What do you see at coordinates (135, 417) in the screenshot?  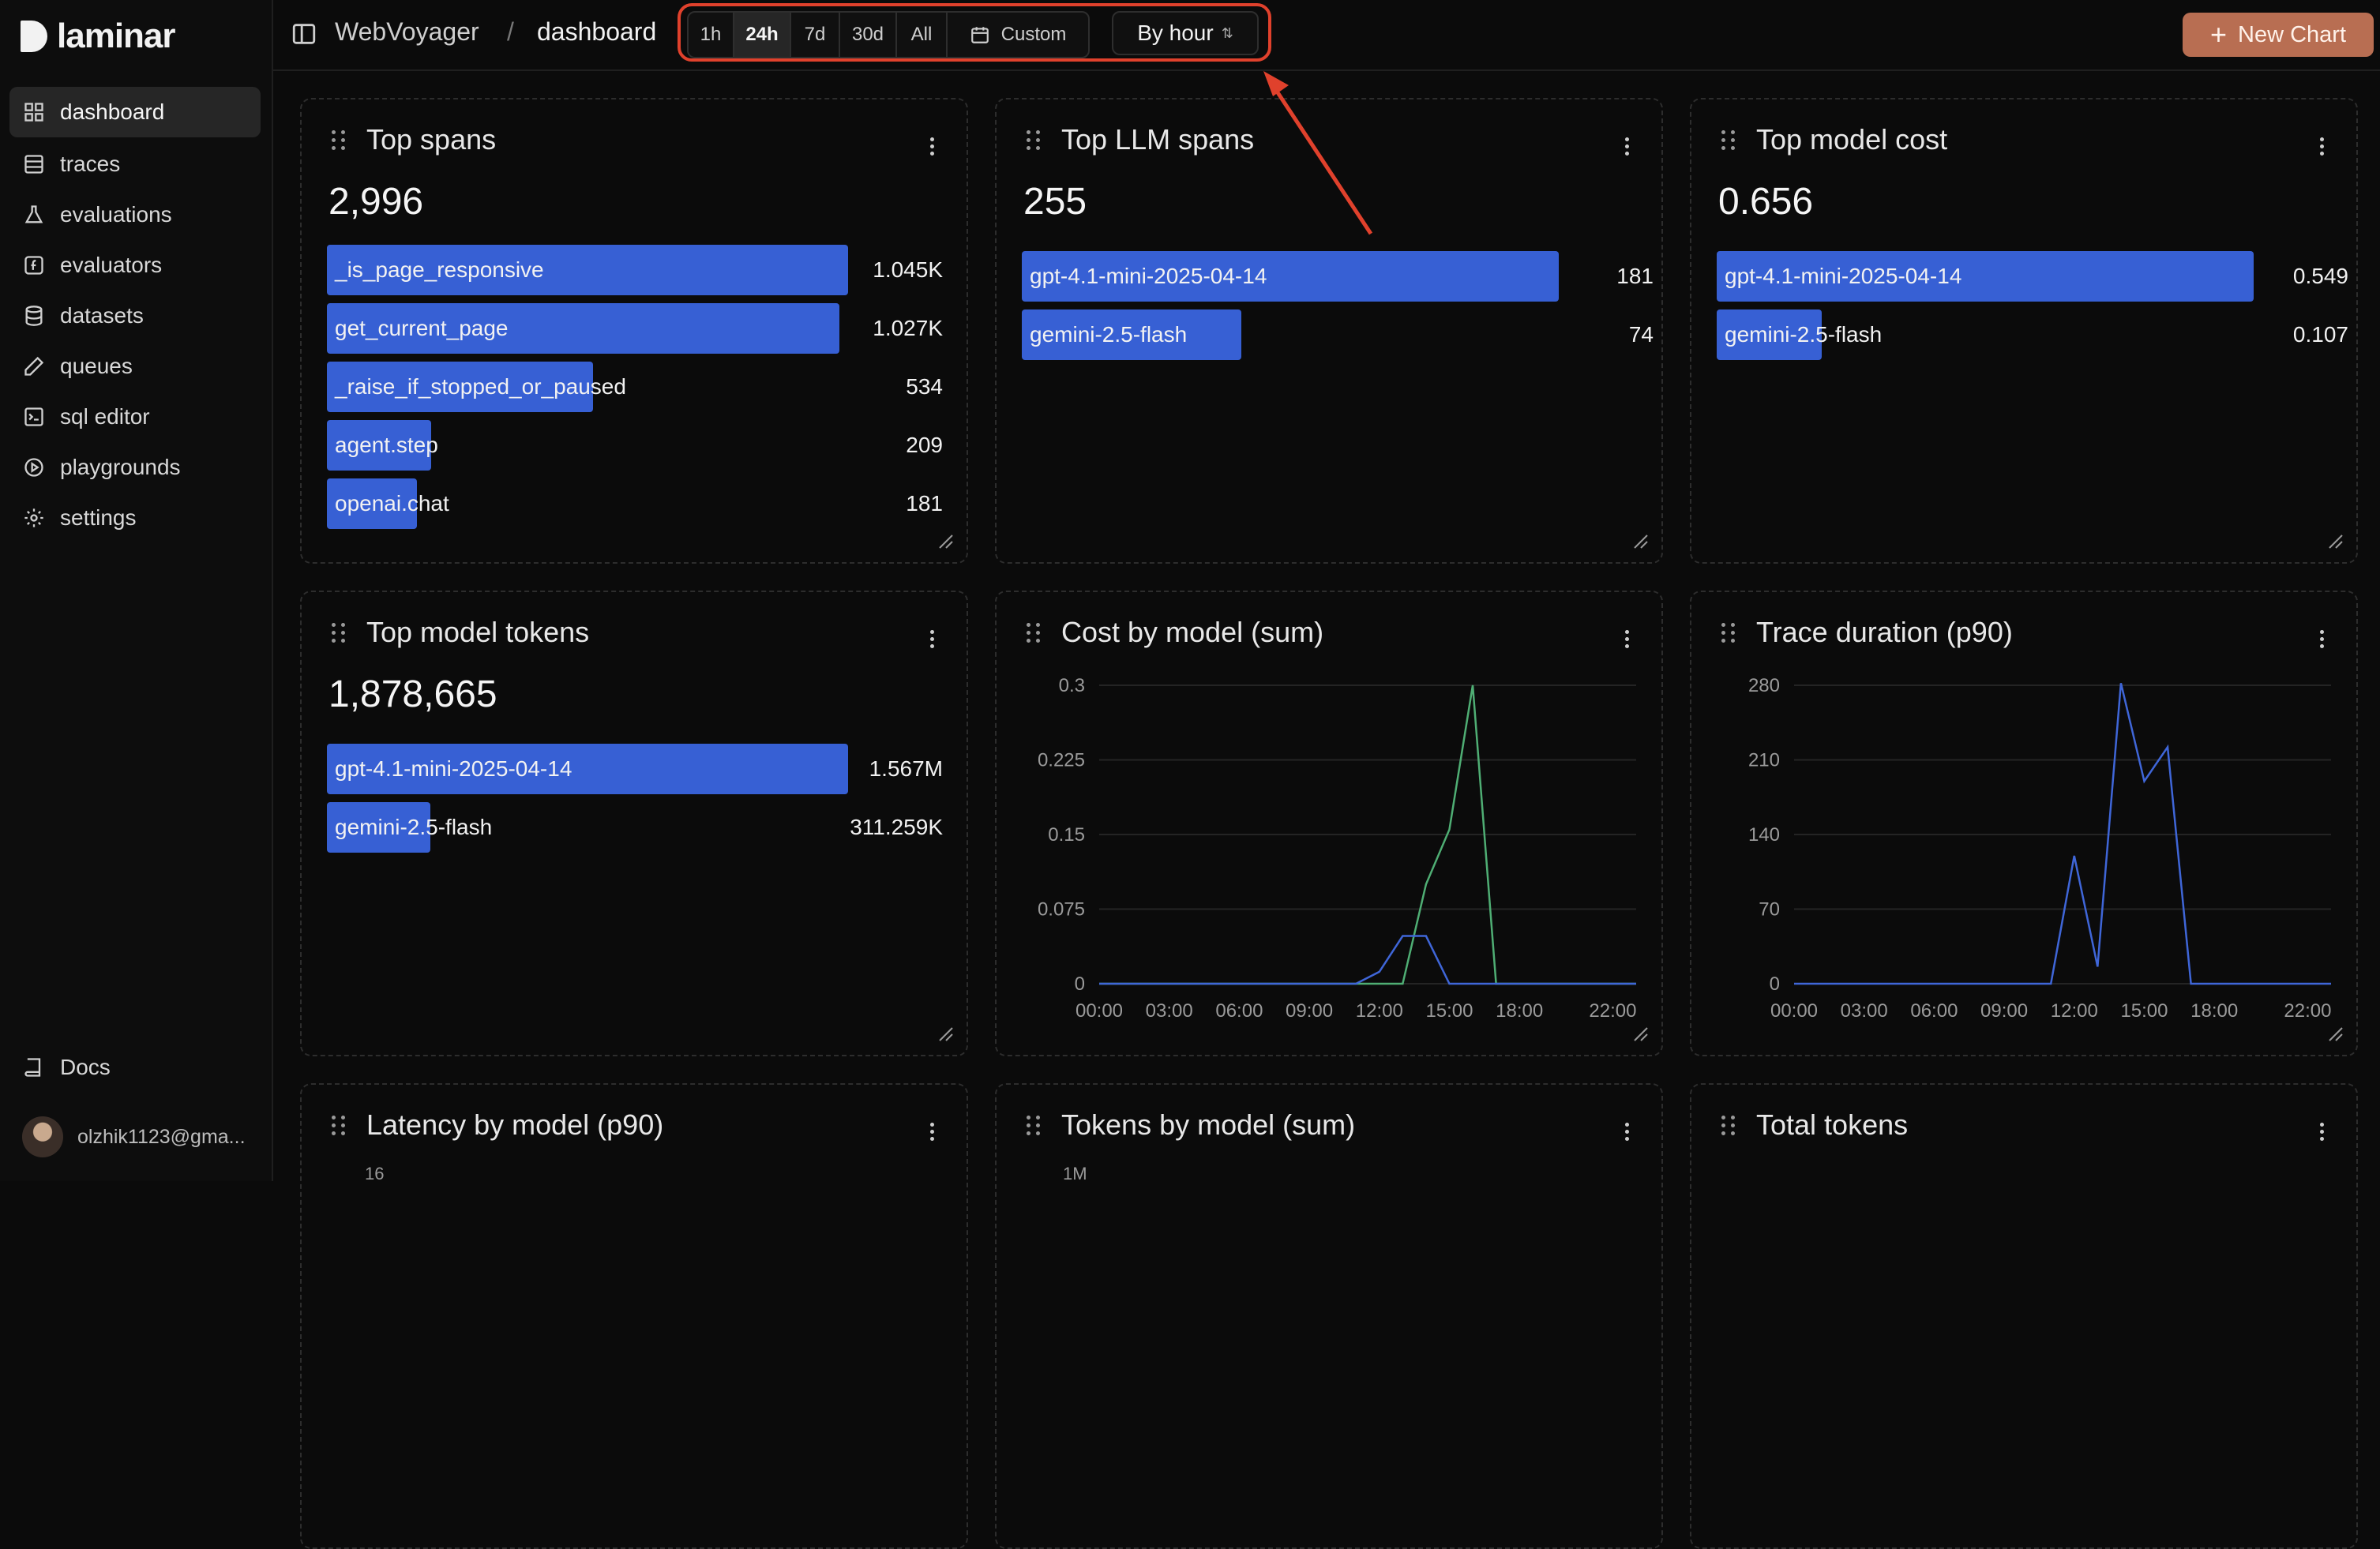 I see `sidebar-item-sql-editor: sql editor` at bounding box center [135, 417].